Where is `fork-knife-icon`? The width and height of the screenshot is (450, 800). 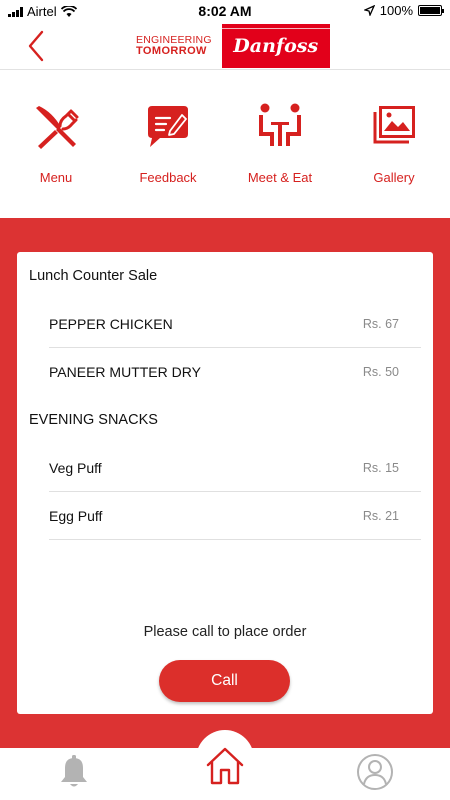
fork-knife-icon is located at coordinates (57, 127).